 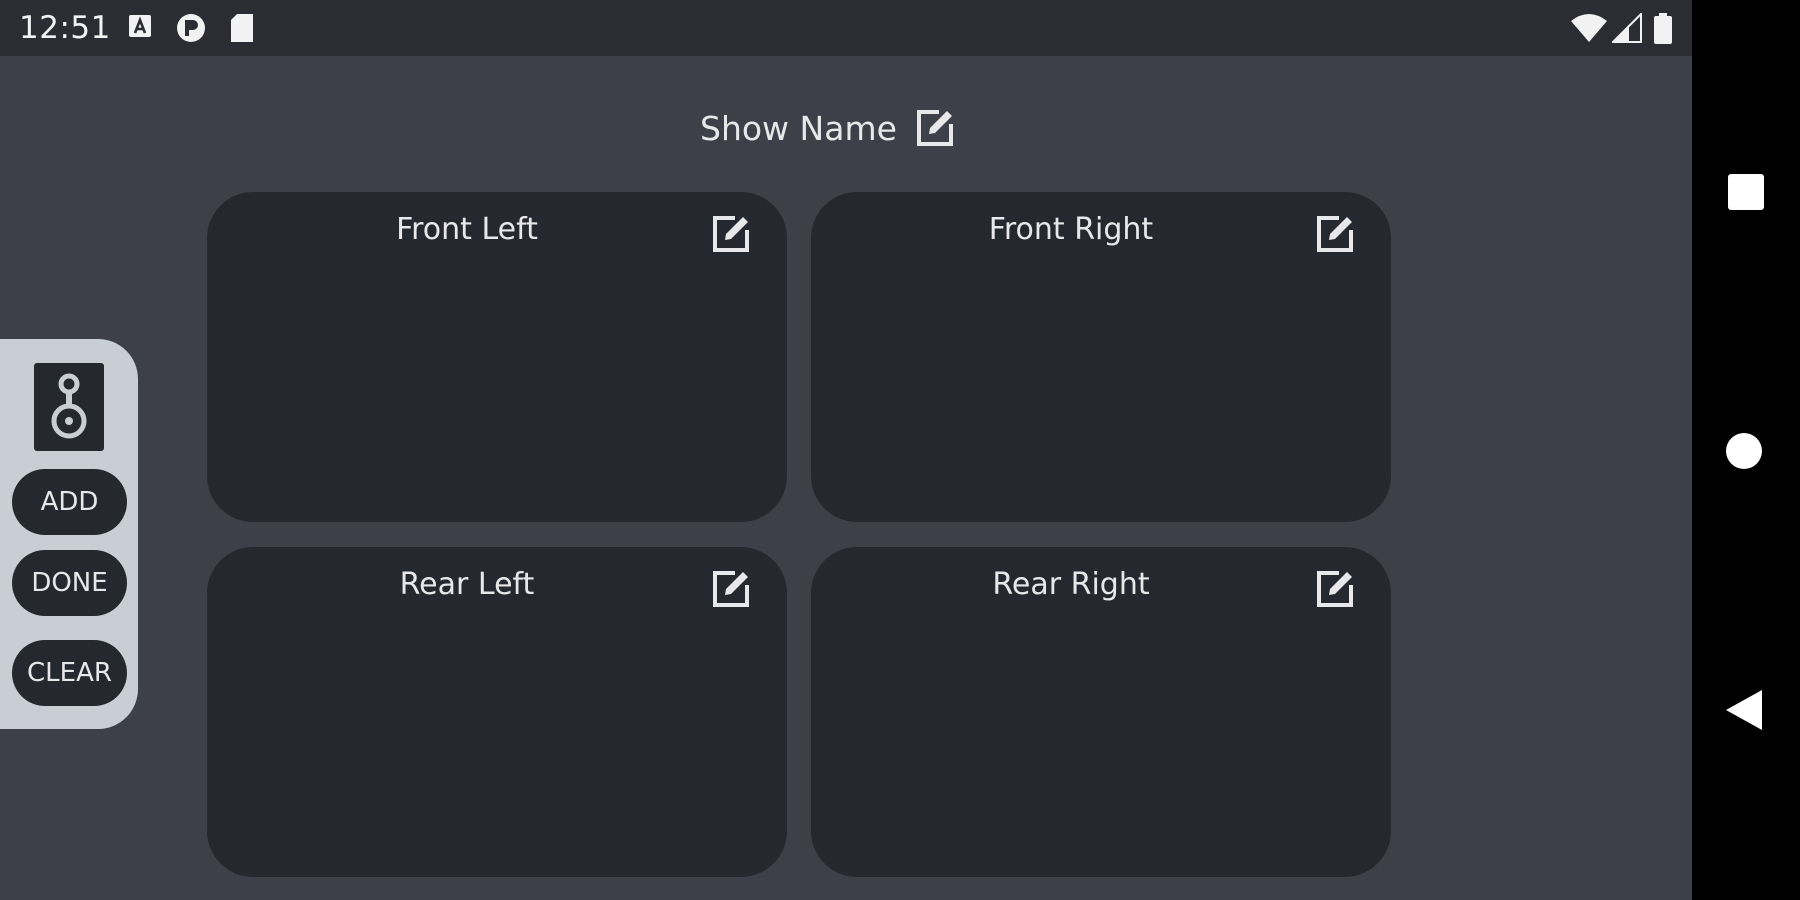 What do you see at coordinates (846, 28) in the screenshot?
I see `status-bar: 12:51` at bounding box center [846, 28].